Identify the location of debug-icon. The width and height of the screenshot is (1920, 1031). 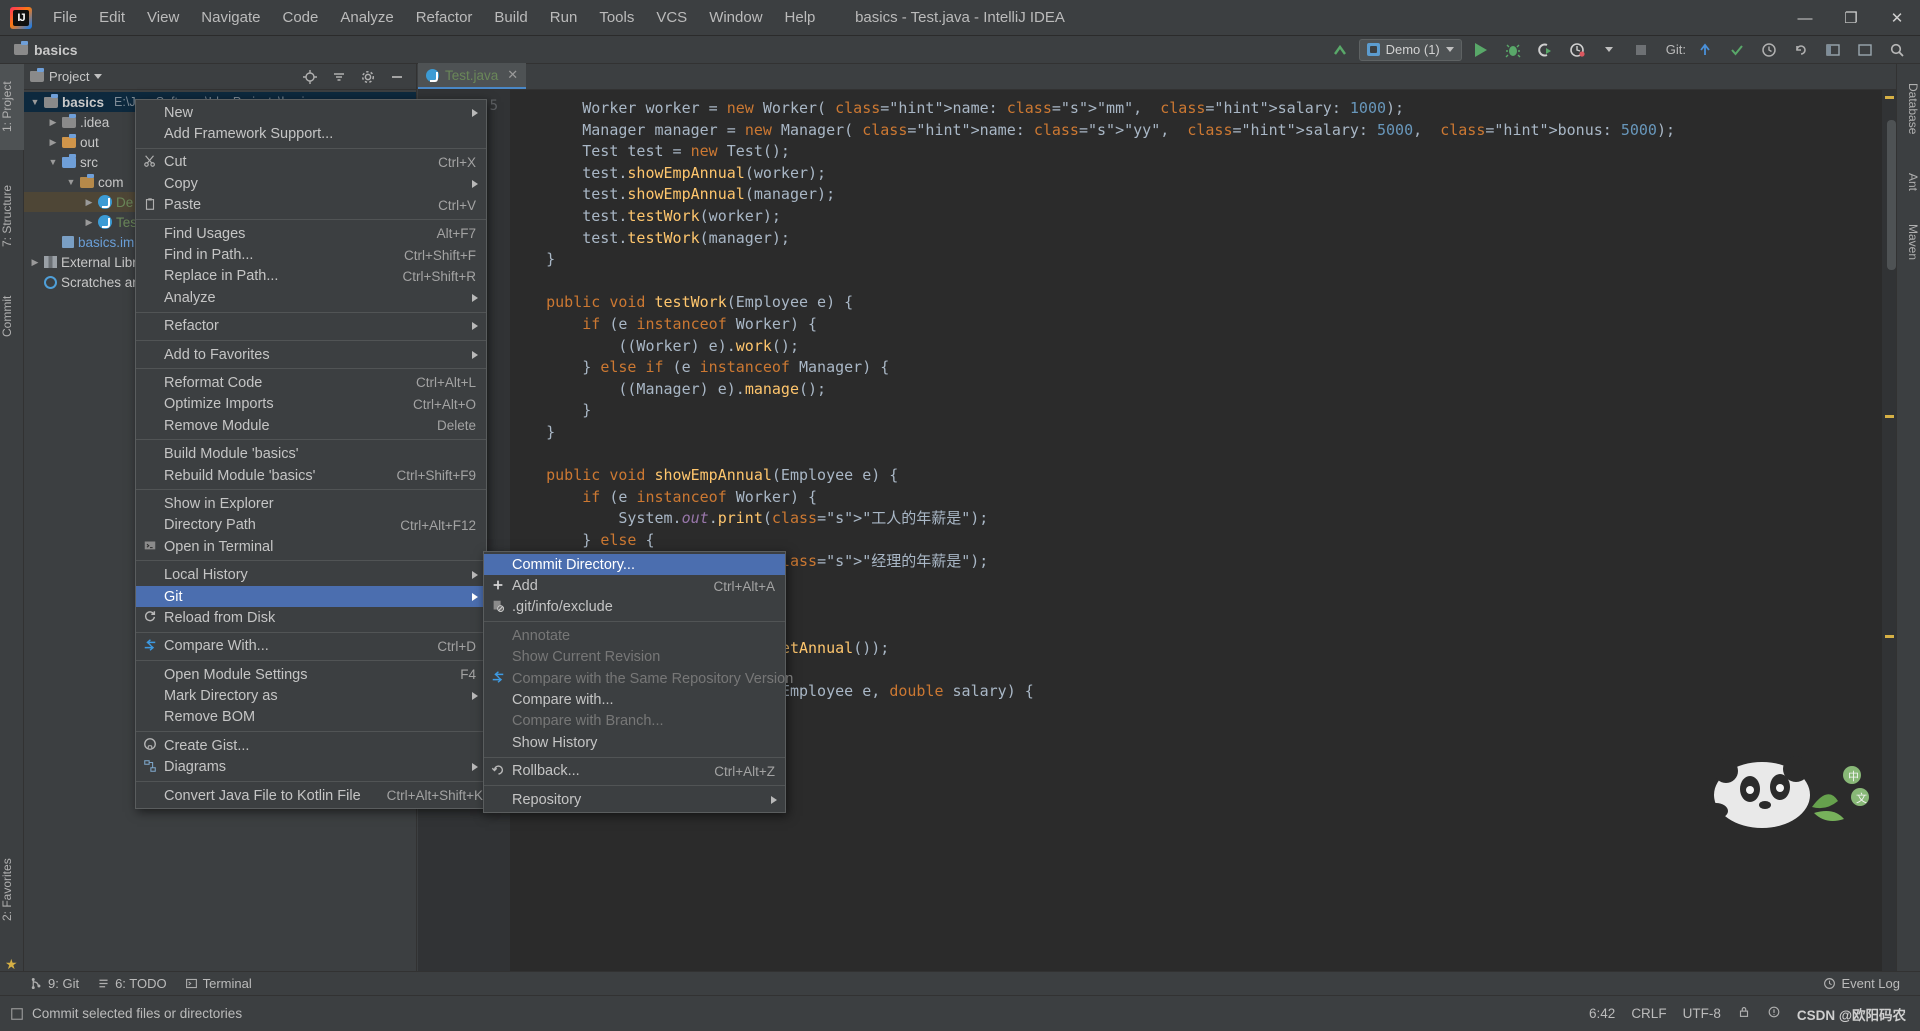
(1513, 50).